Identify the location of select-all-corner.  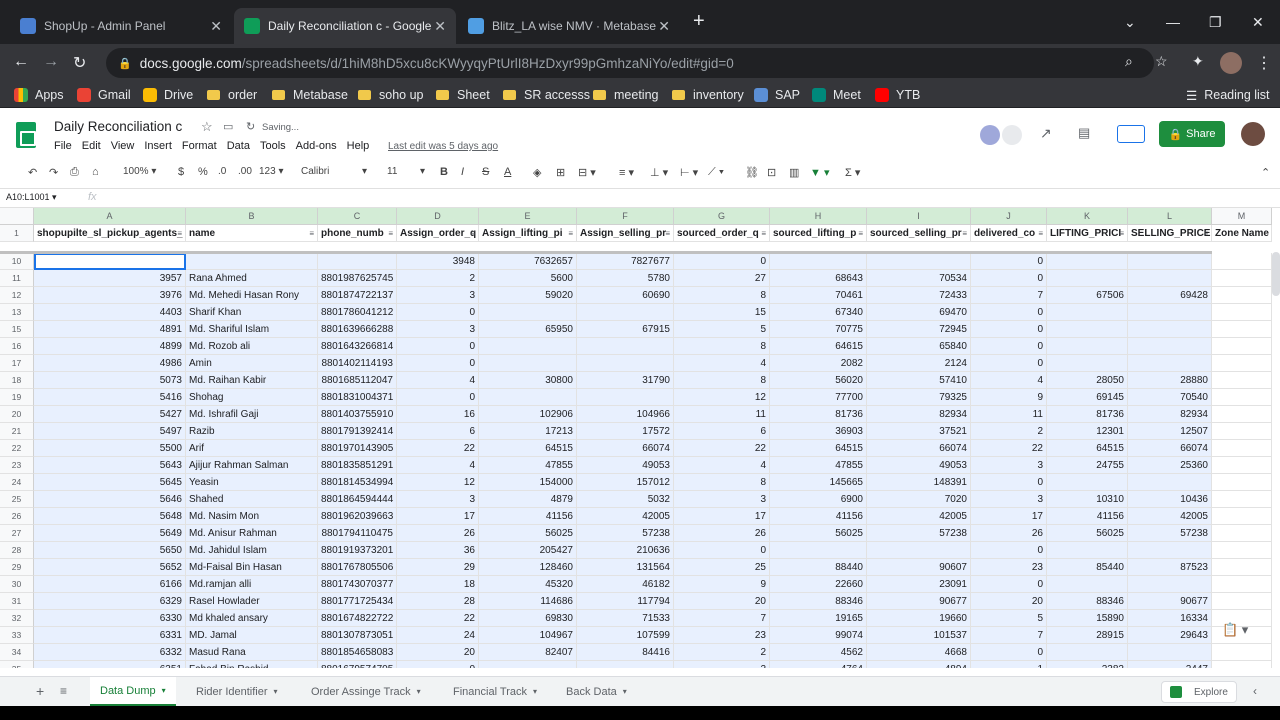
(17, 216).